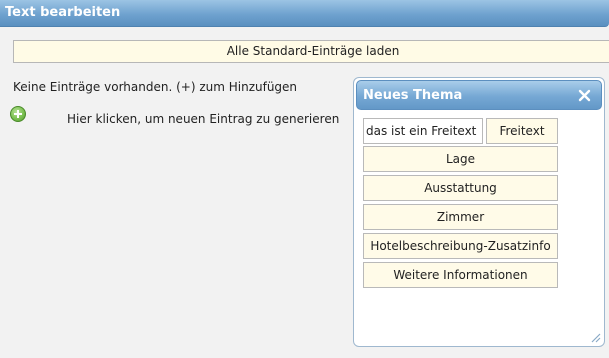  What do you see at coordinates (460, 217) in the screenshot?
I see `option-zimmer-button: Zimmer` at bounding box center [460, 217].